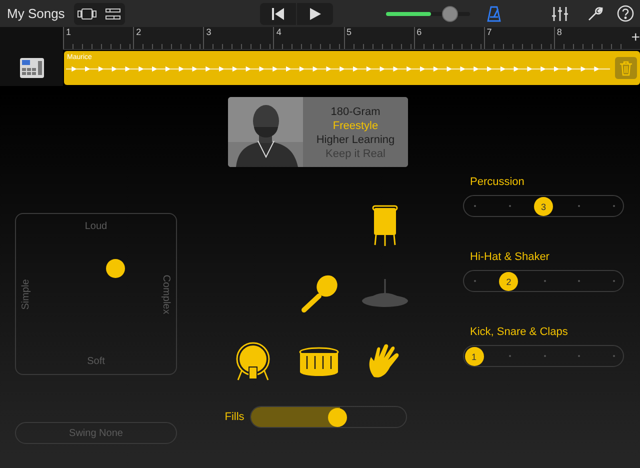  I want to click on kick-drum-icon, so click(253, 362).